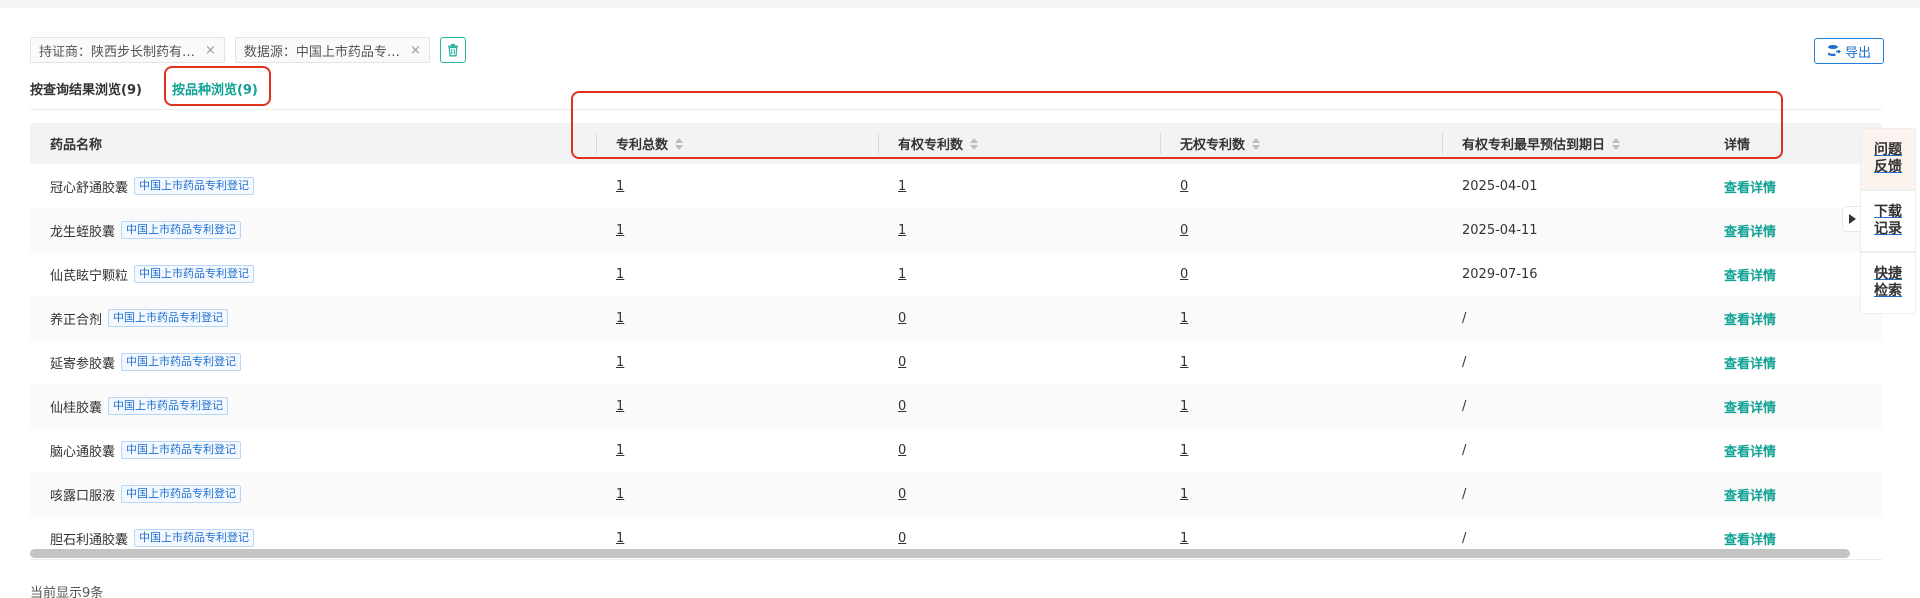 The height and width of the screenshot is (598, 1920). I want to click on drug-name: 脑心通胶囊, so click(83, 452).